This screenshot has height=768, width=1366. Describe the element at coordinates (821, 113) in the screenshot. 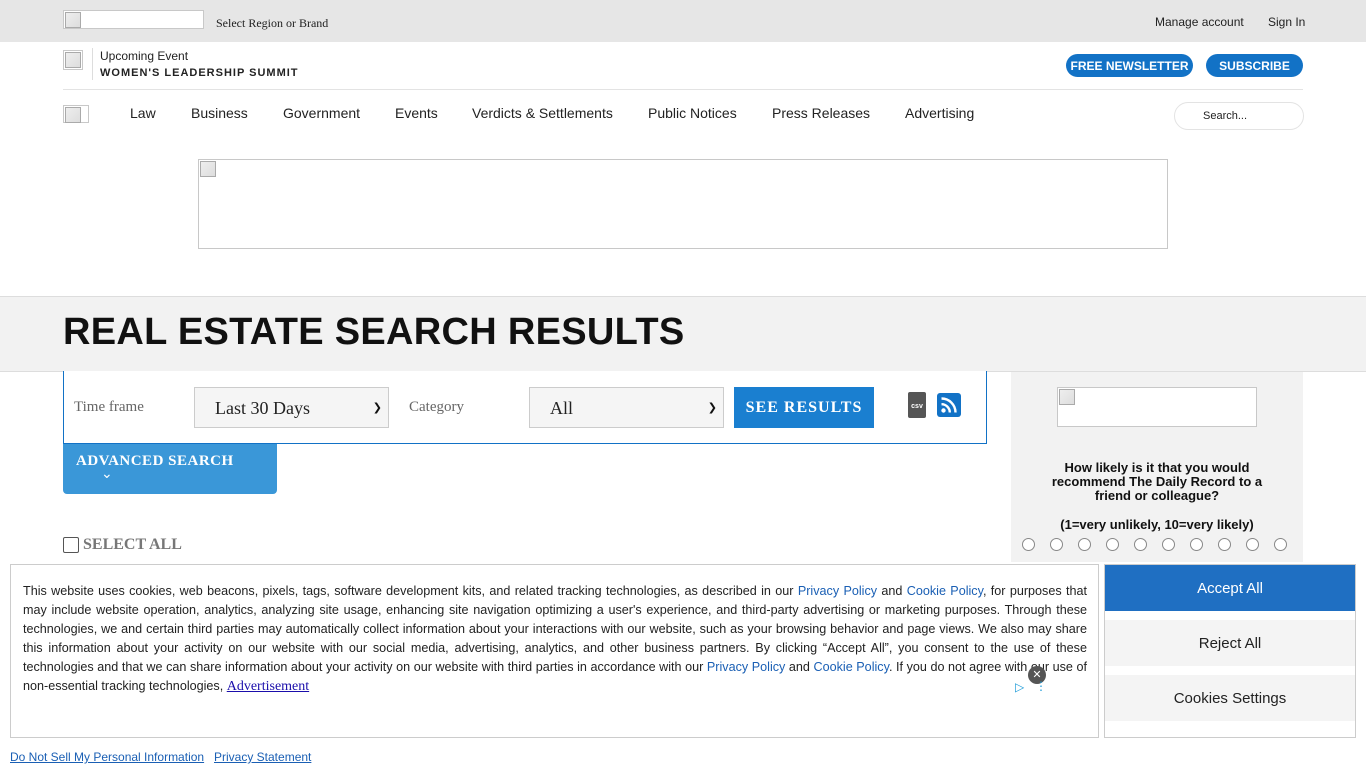

I see `nav-press-releases: Press Releases` at that location.